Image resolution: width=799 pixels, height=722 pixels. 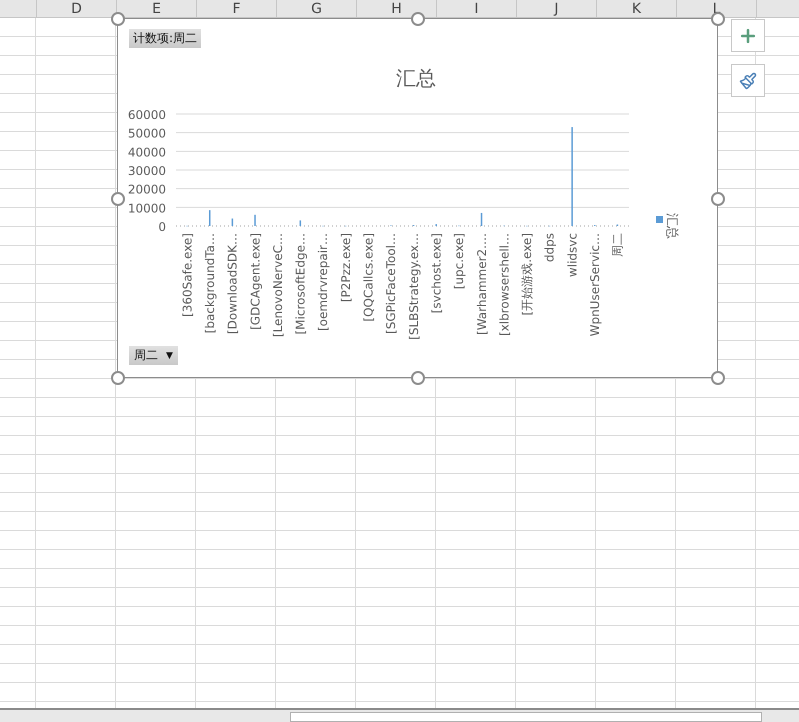 I want to click on category-label: [svchost.exe], so click(x=436, y=273).